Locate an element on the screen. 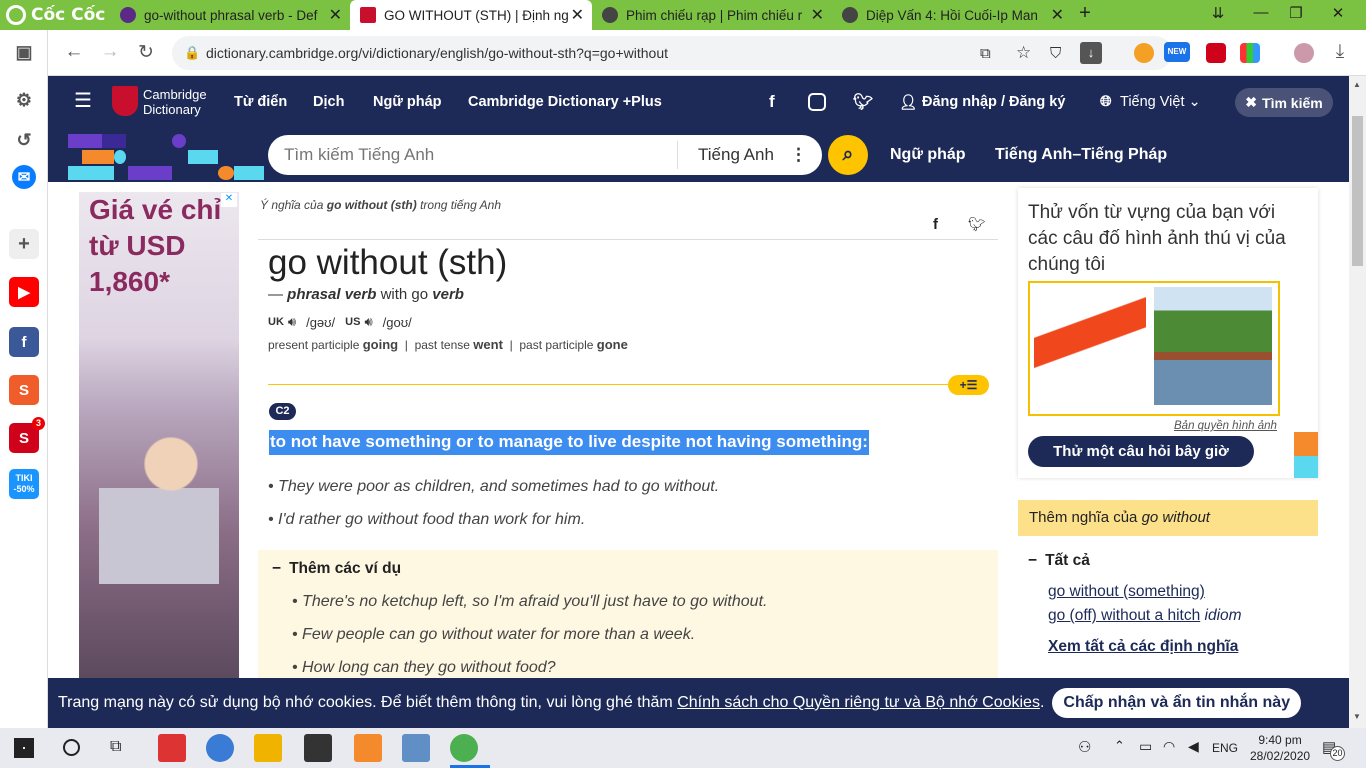  adchoices-close-icon: ✕ is located at coordinates (229, 200).